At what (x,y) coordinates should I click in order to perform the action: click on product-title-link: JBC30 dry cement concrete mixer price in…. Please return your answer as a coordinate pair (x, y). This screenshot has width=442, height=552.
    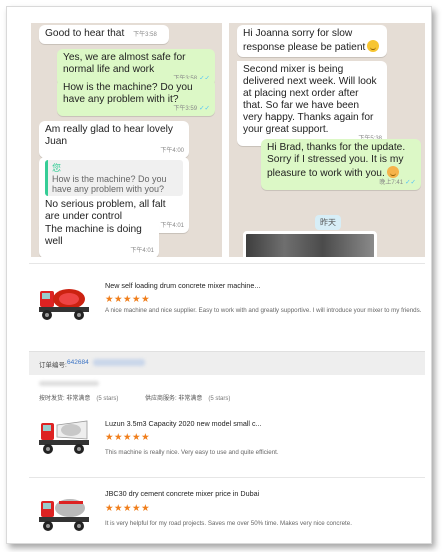
    Looking at the image, I should click on (182, 493).